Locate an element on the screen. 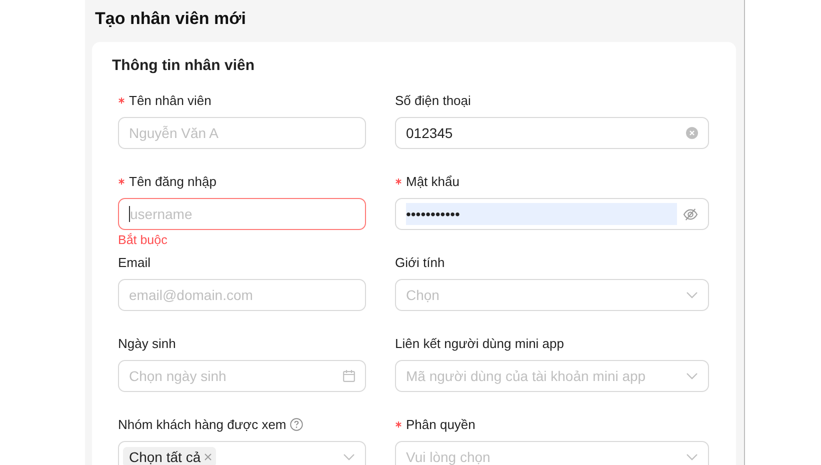  field-label: Ngày sinh is located at coordinates (147, 343).